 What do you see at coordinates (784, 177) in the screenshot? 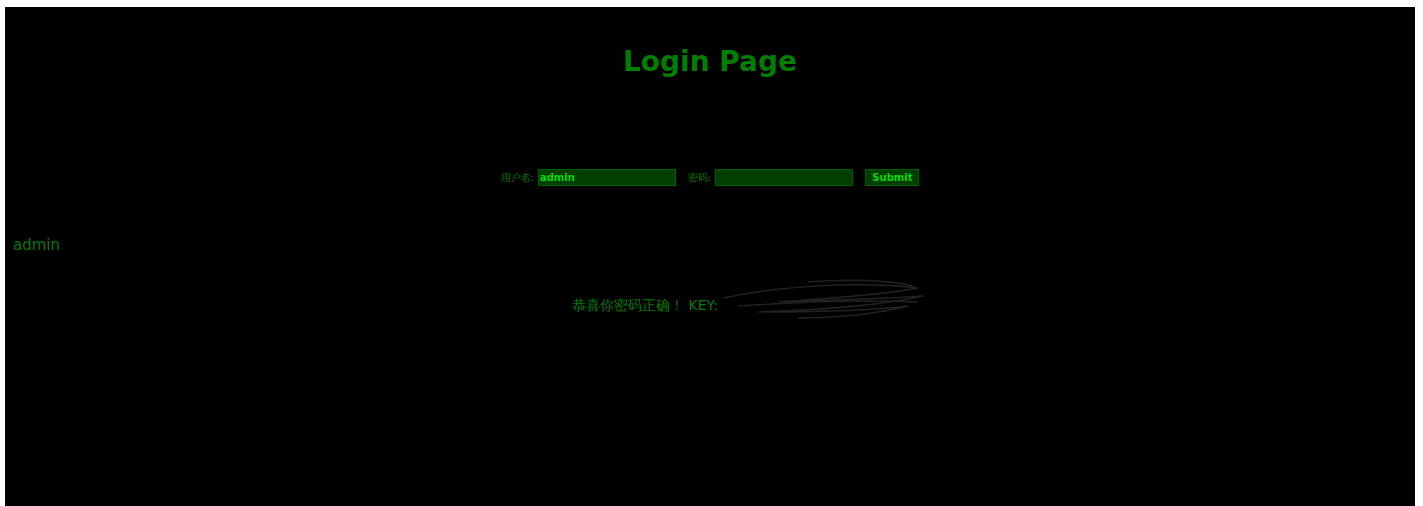
I see `password-field` at bounding box center [784, 177].